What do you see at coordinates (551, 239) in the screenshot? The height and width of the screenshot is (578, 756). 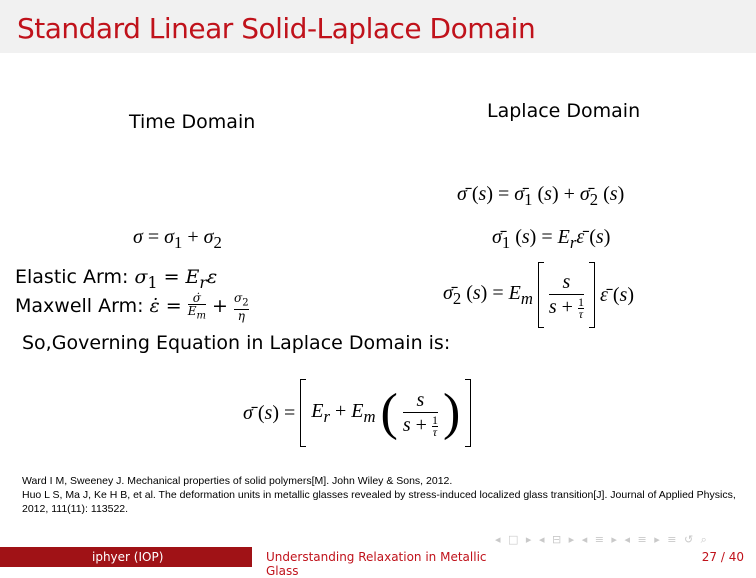 I see `equation-laplace-elastic: σ̄1 (s) = Erε̄ (s)` at bounding box center [551, 239].